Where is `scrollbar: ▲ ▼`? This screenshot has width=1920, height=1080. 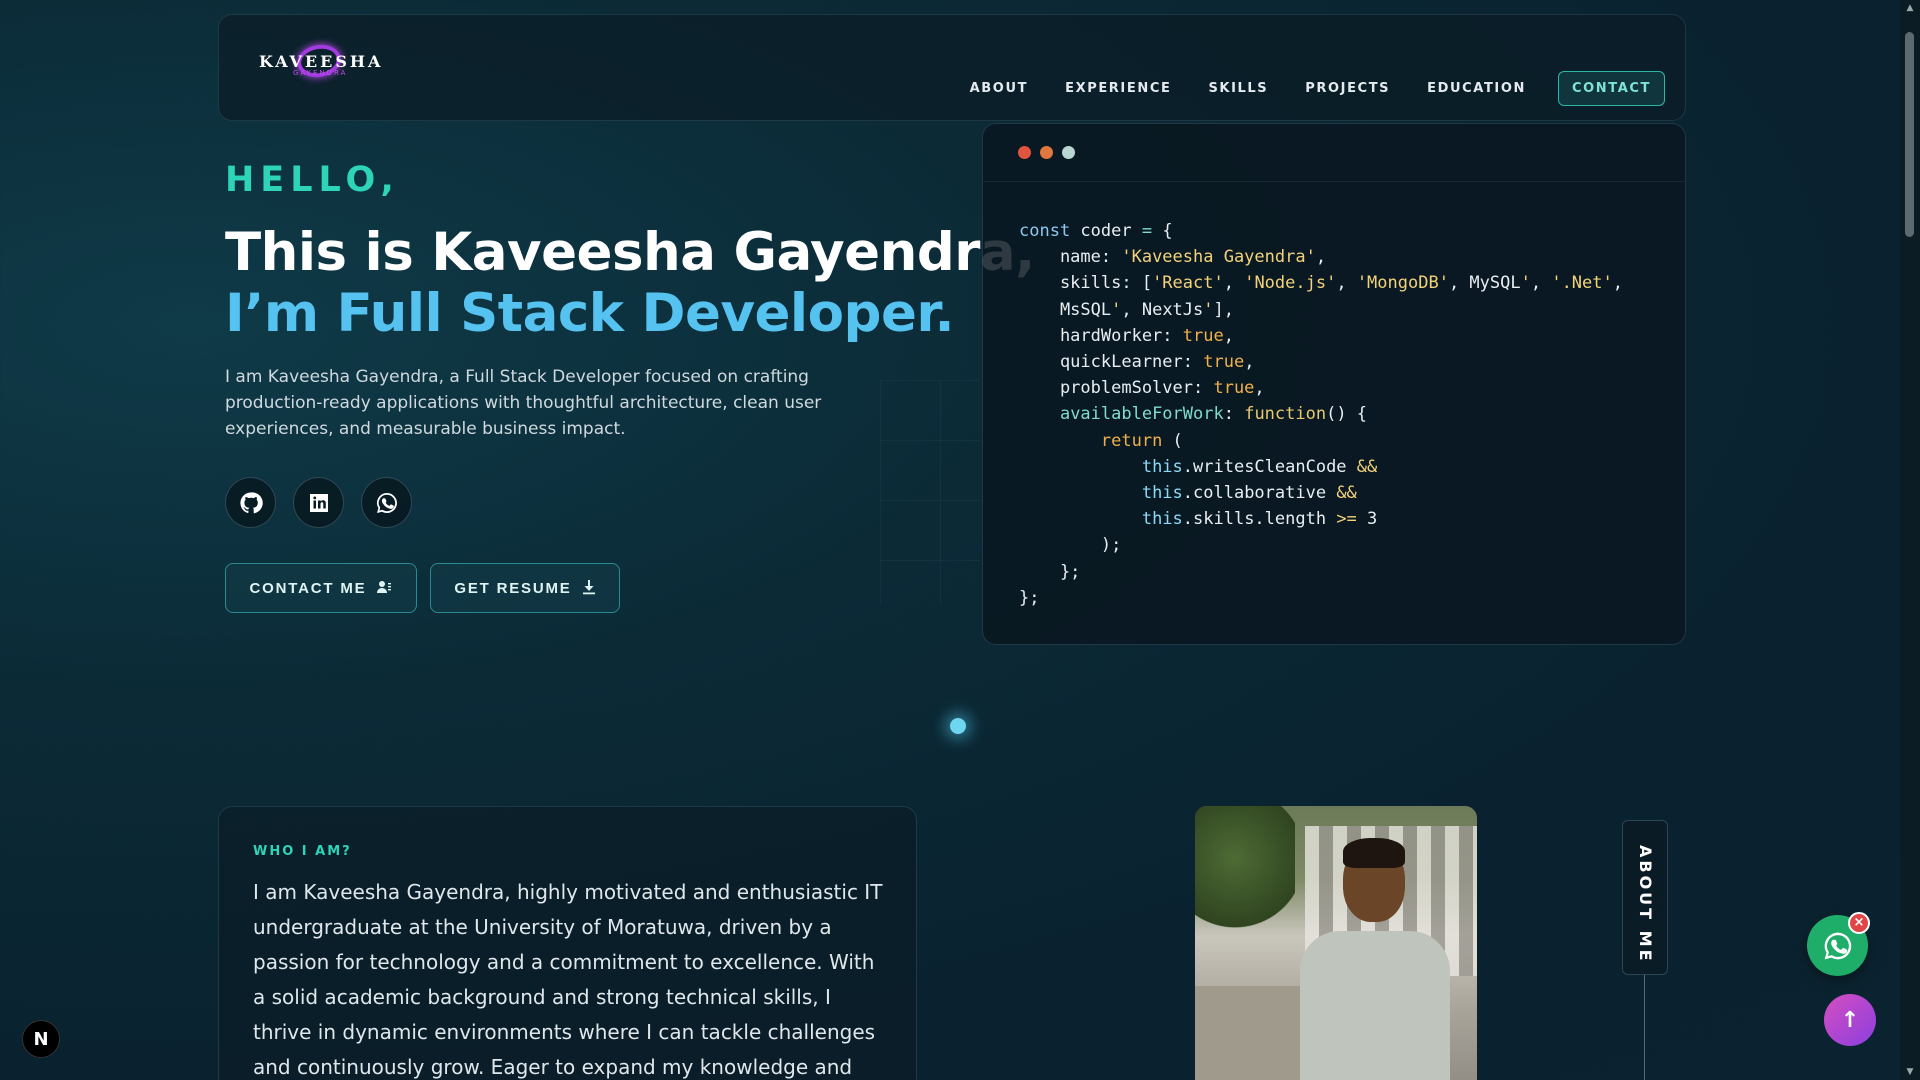
scrollbar: ▲ ▼ is located at coordinates (1910, 540).